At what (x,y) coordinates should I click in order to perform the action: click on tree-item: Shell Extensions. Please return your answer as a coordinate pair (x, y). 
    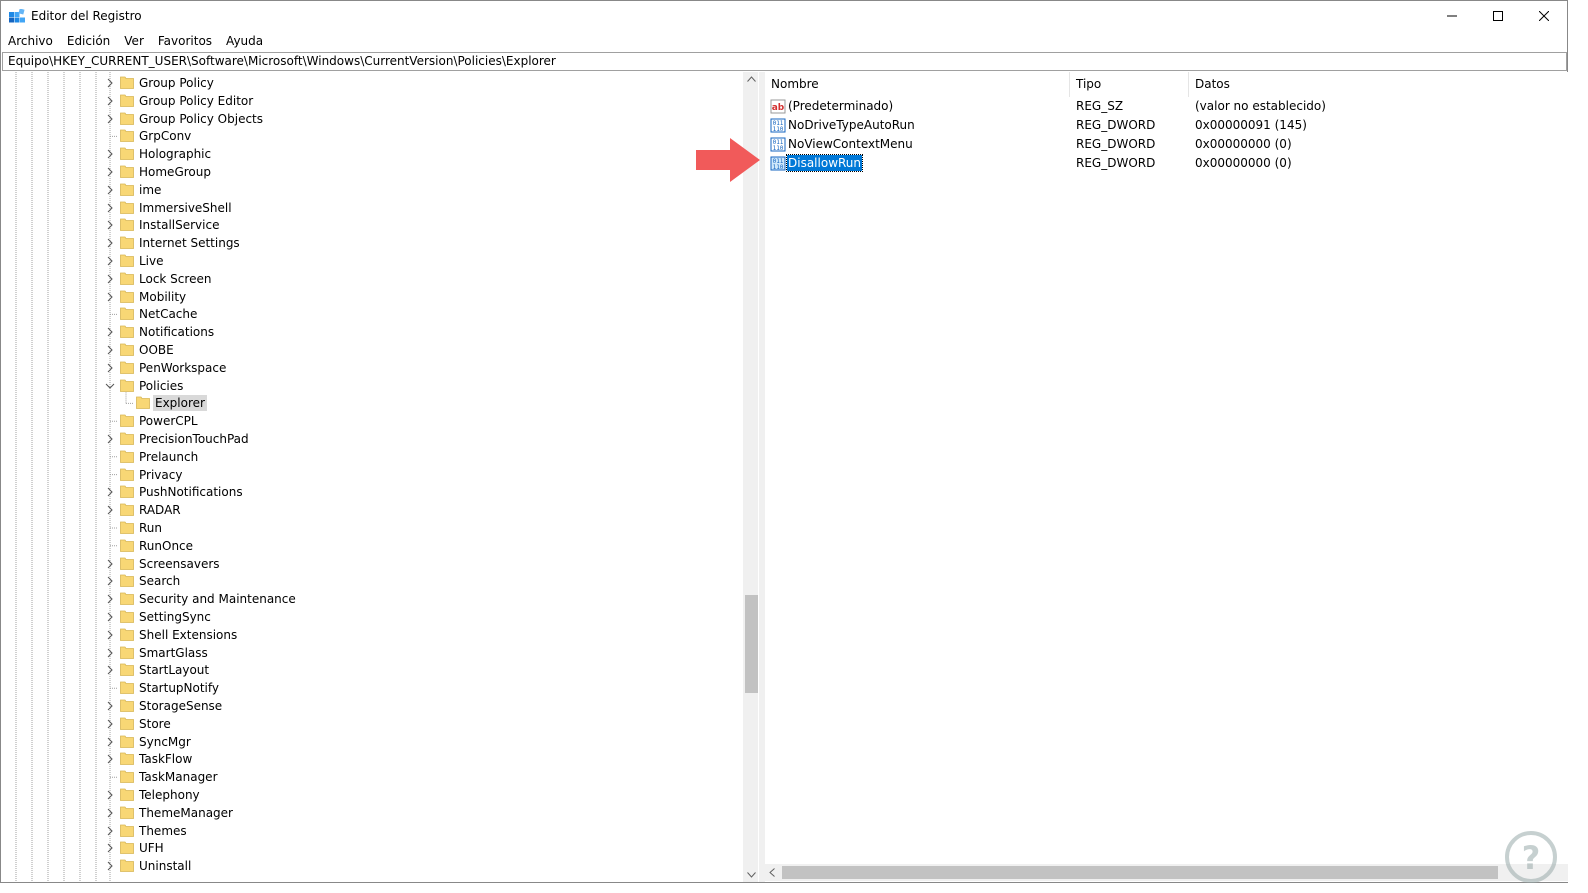
    Looking at the image, I should click on (372, 635).